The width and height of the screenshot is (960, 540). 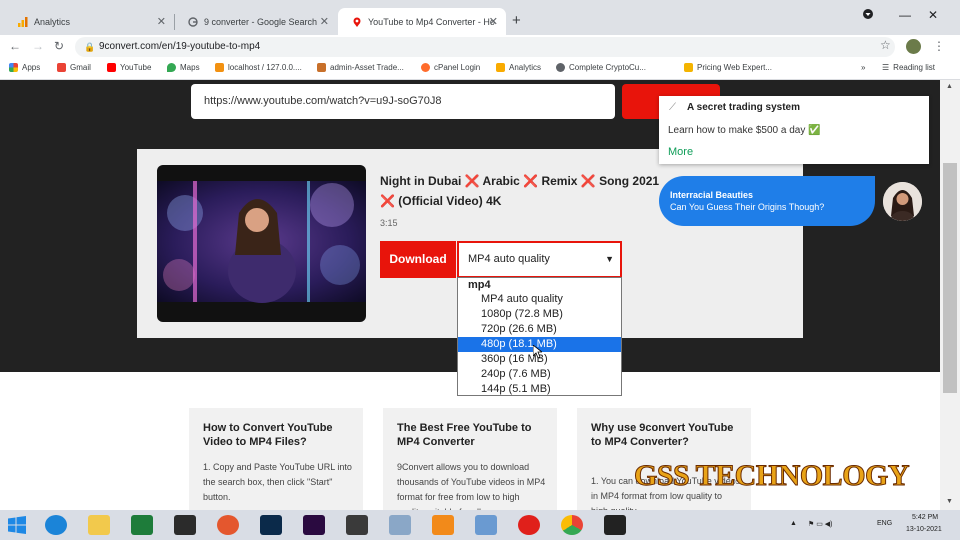 I want to click on maps-pin-icon, so click(x=171, y=67).